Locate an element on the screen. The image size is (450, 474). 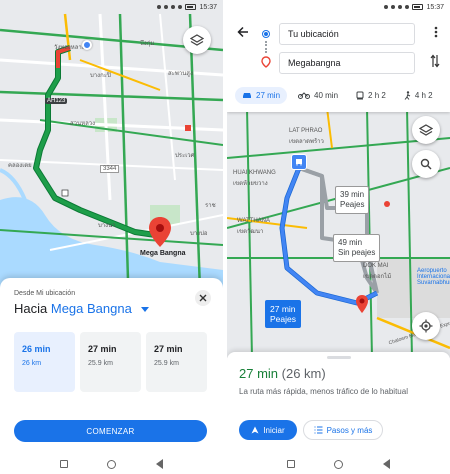
route-option-time: 27 min is located at coordinates (102, 349).